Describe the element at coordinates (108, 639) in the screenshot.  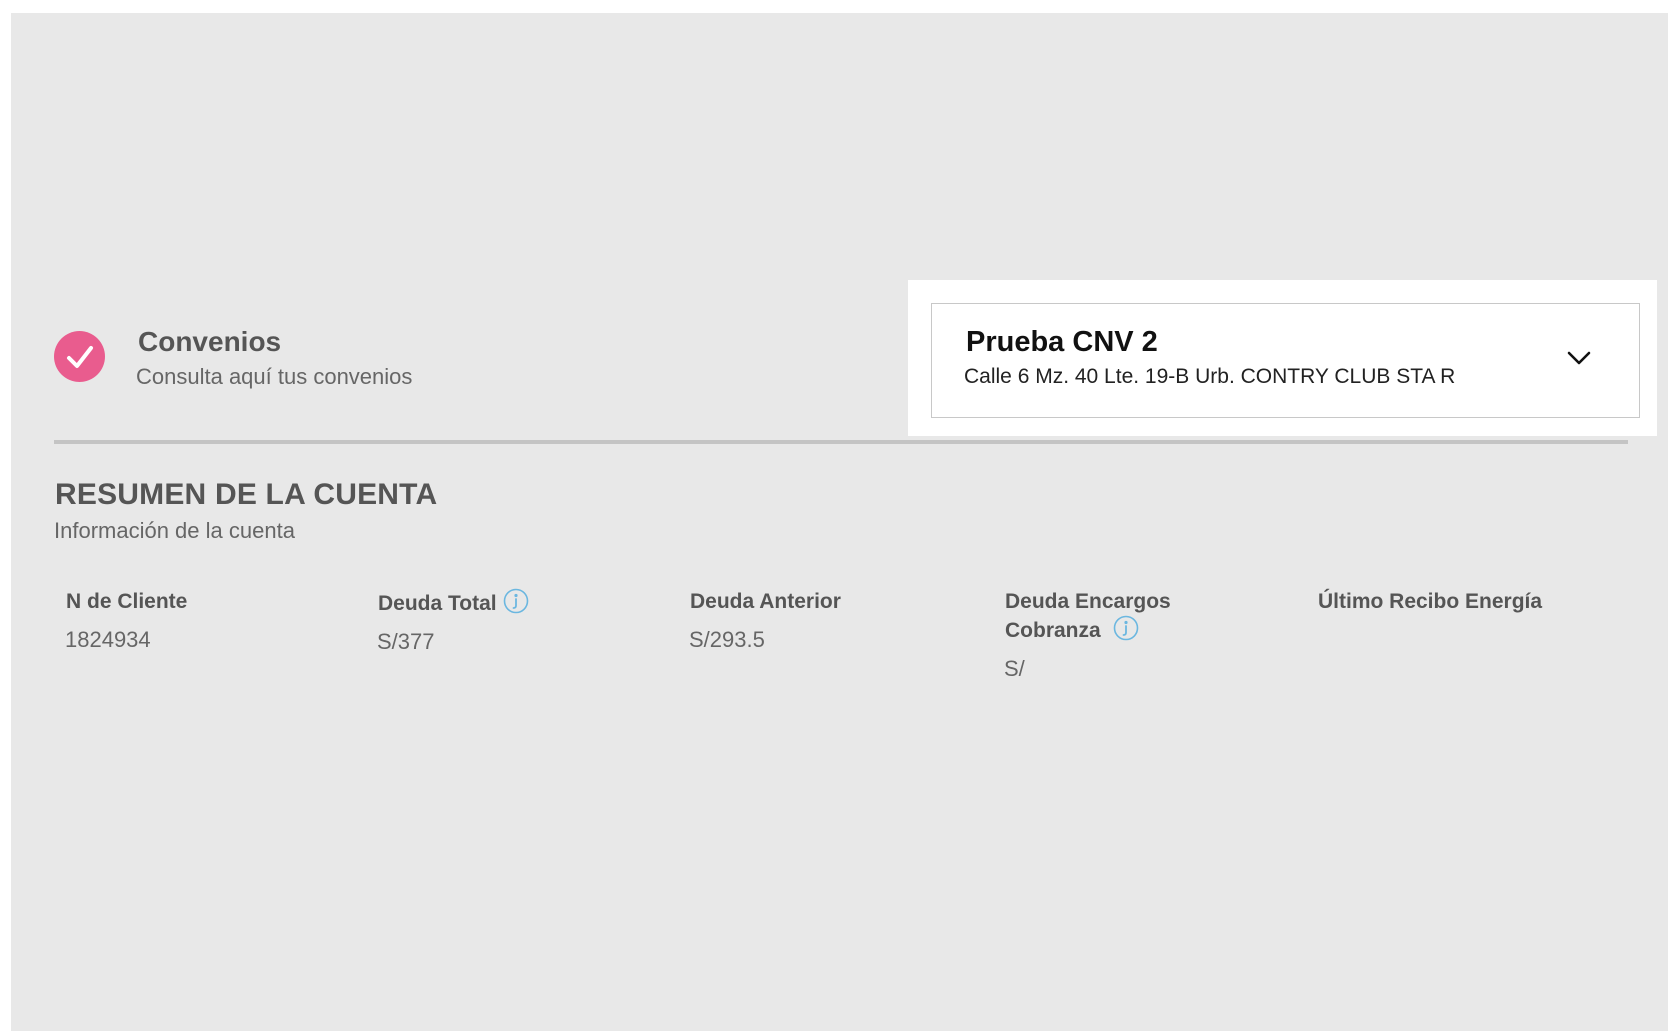
I see `client-number-value: 1824934` at that location.